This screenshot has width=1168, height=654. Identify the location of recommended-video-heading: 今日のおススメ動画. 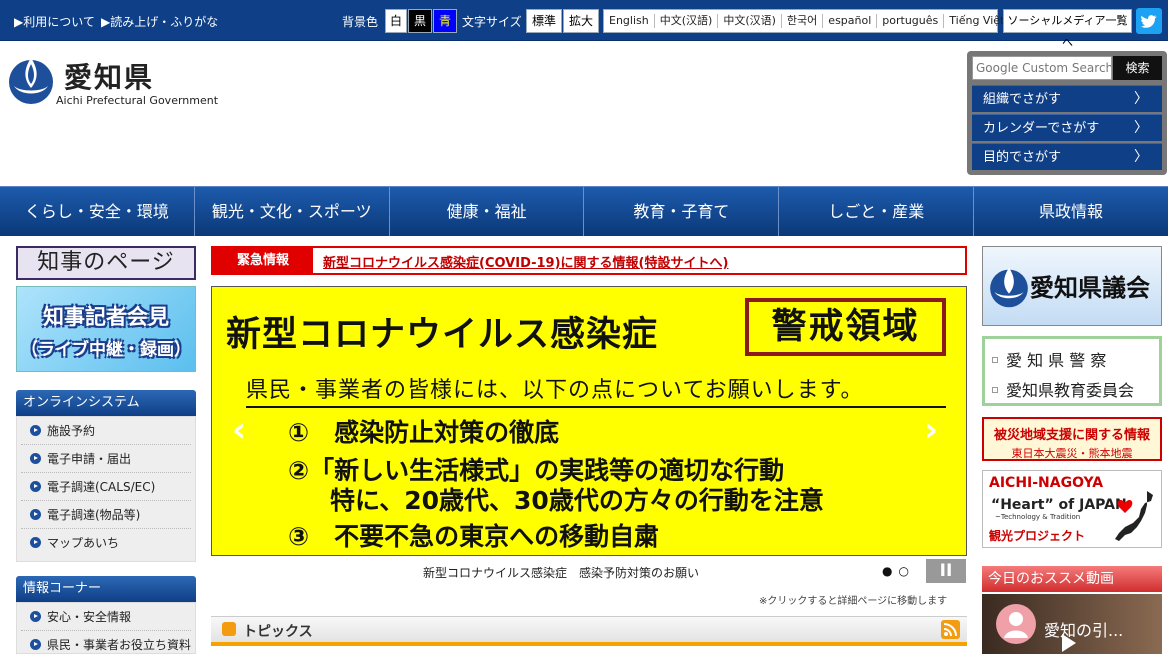
(1072, 579).